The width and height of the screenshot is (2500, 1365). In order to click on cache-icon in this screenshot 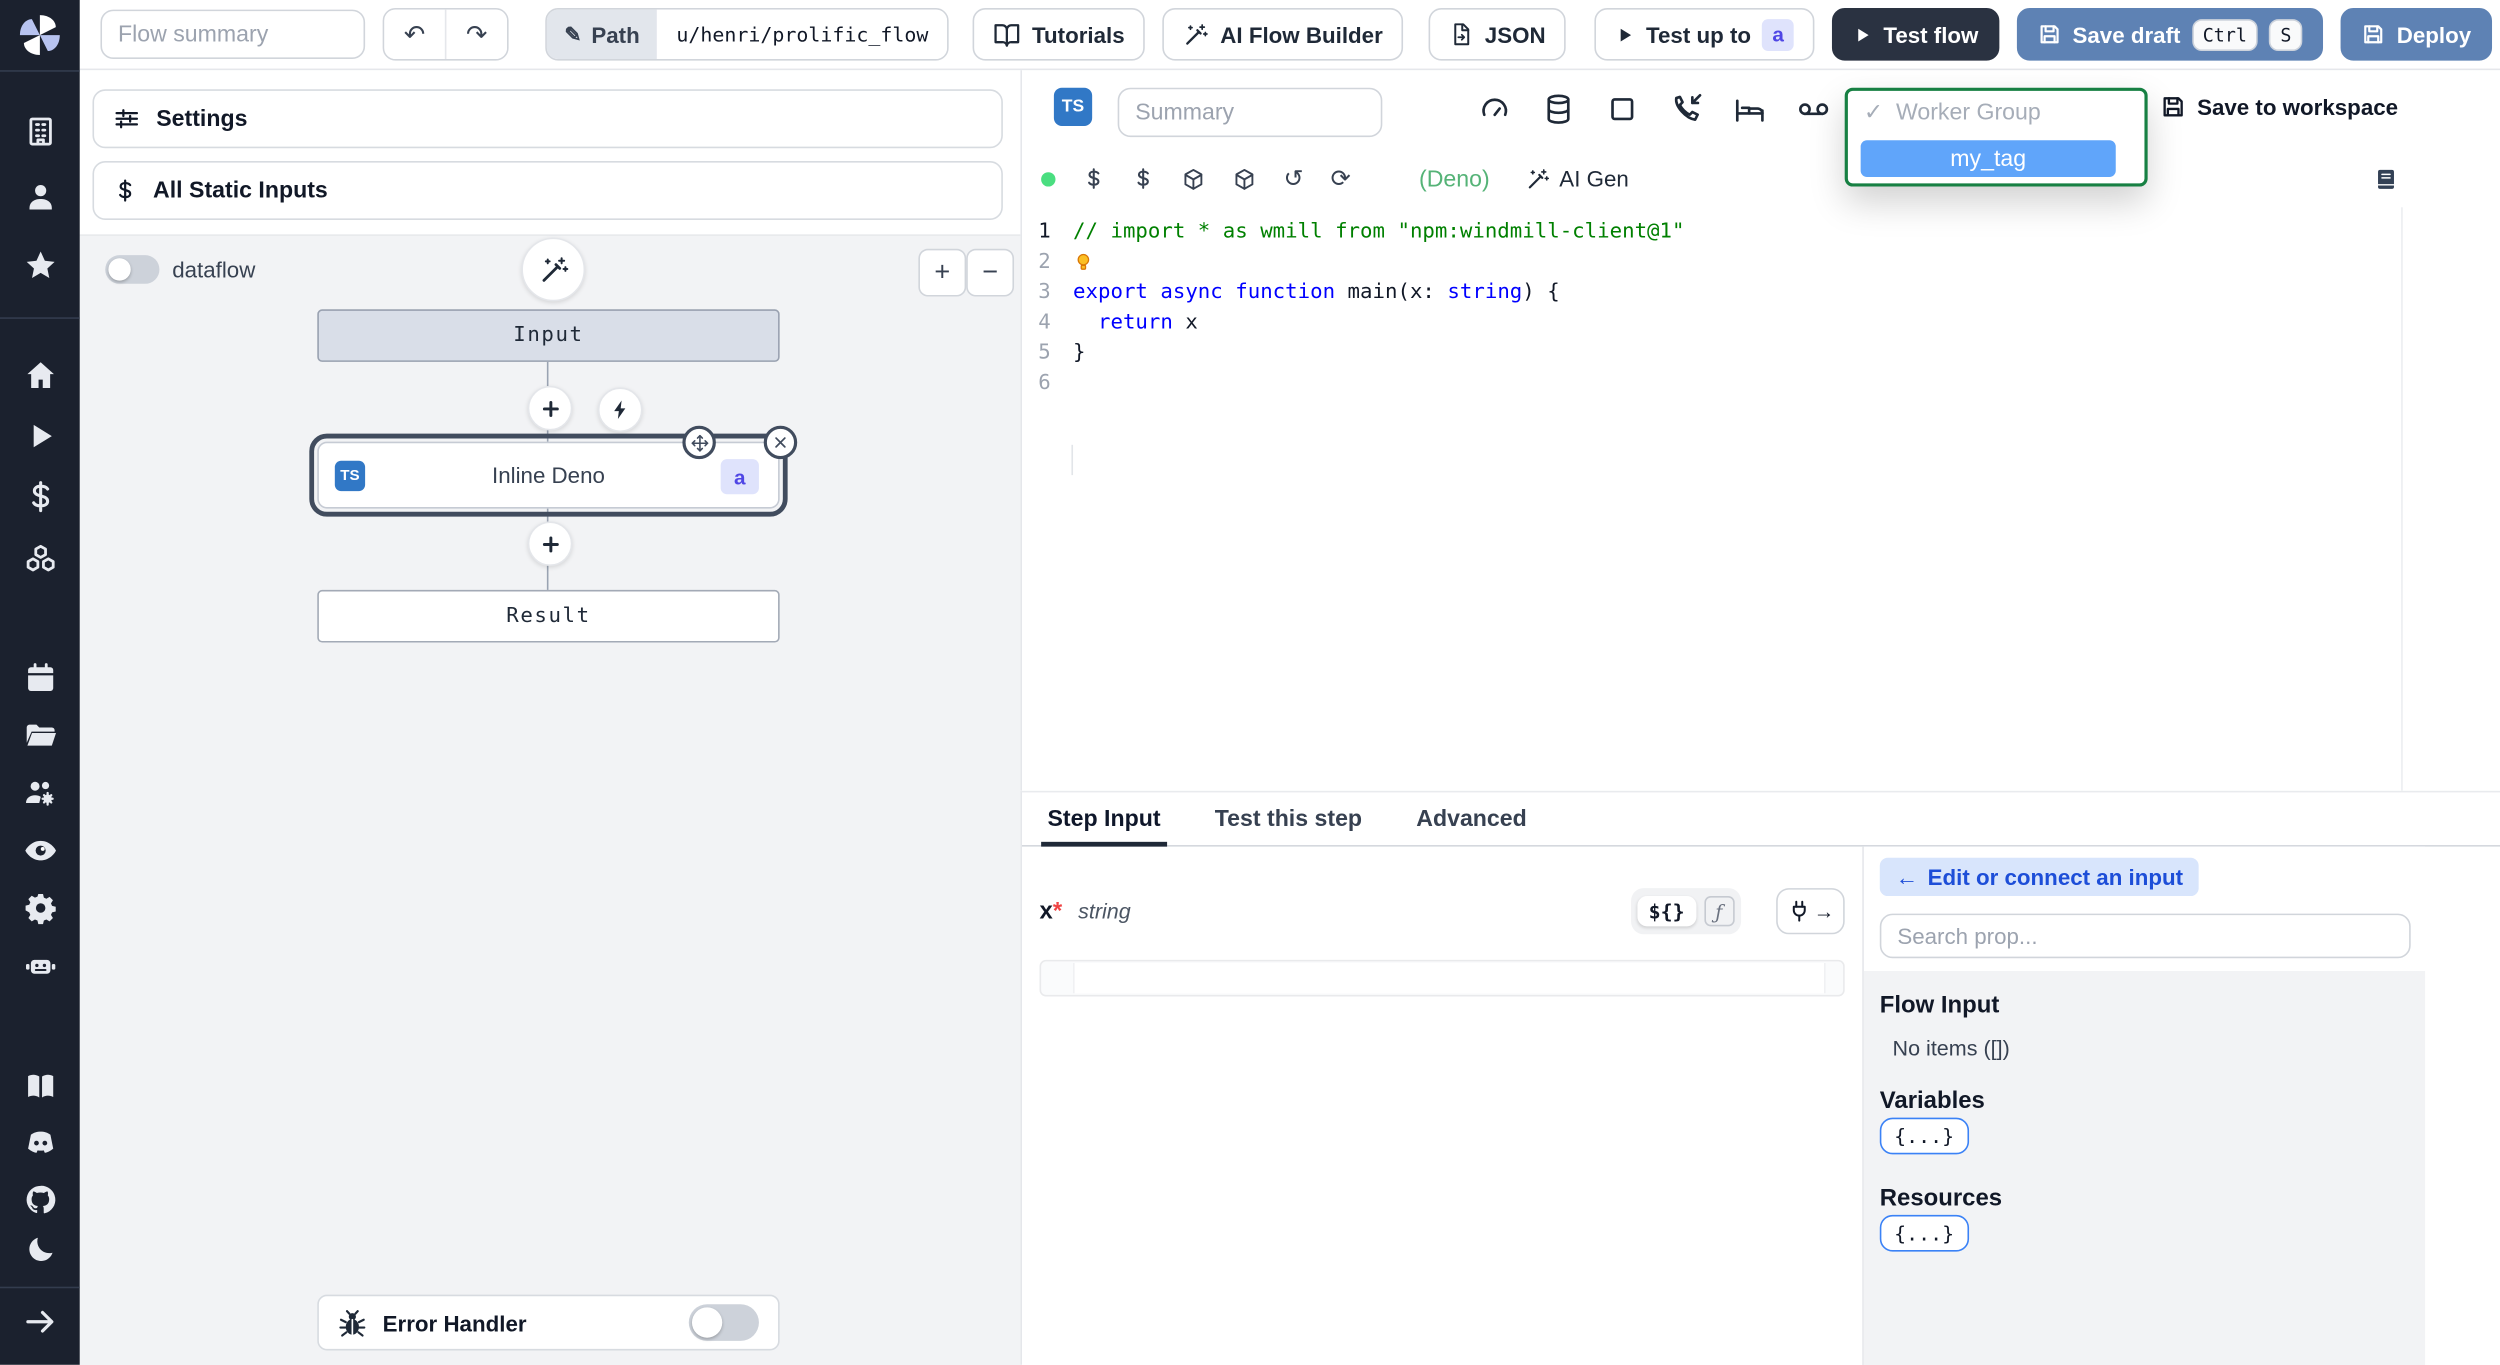, I will do `click(1558, 108)`.